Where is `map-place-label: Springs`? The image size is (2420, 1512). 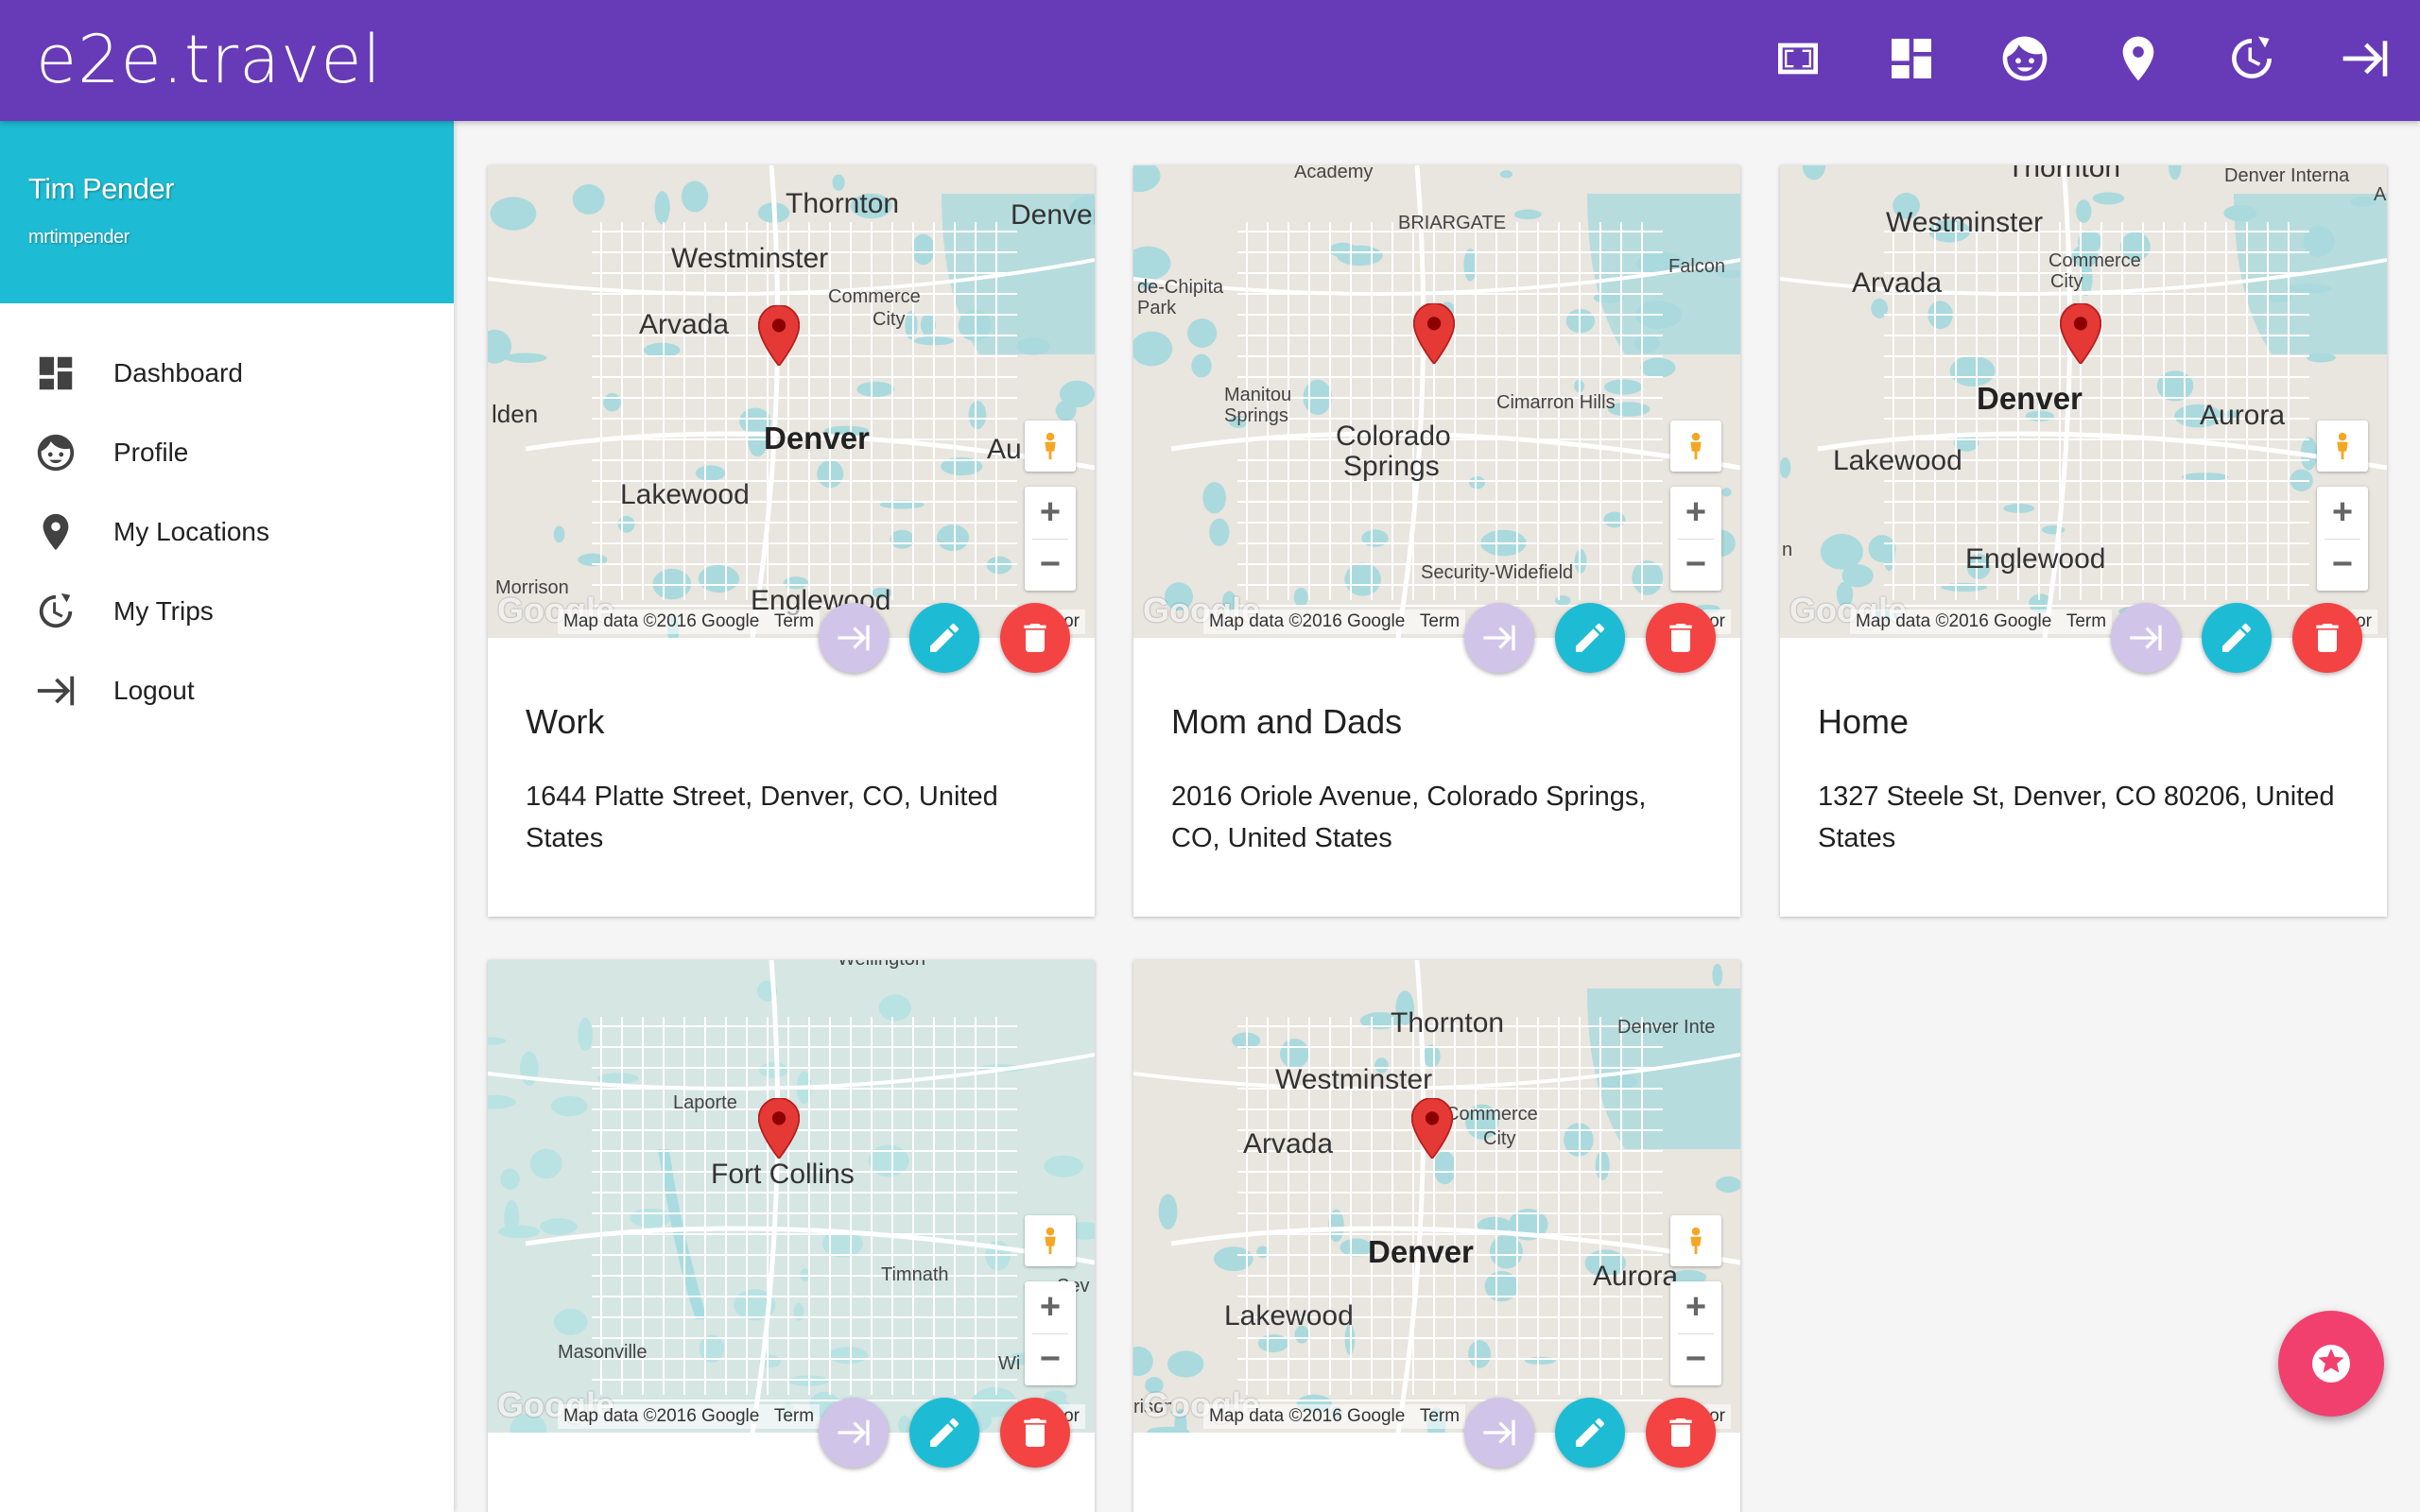 map-place-label: Springs is located at coordinates (1391, 466).